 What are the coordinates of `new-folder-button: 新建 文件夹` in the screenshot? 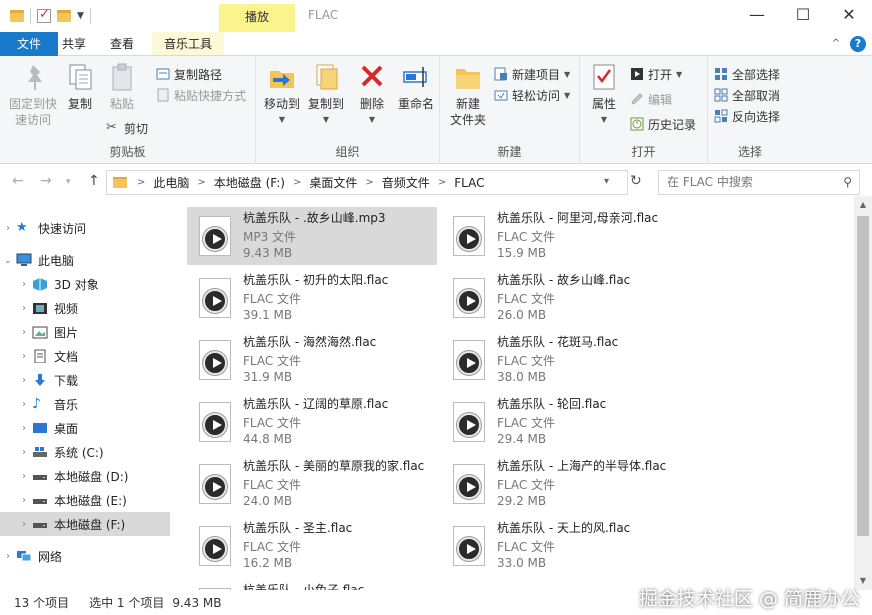 It's located at (468, 95).